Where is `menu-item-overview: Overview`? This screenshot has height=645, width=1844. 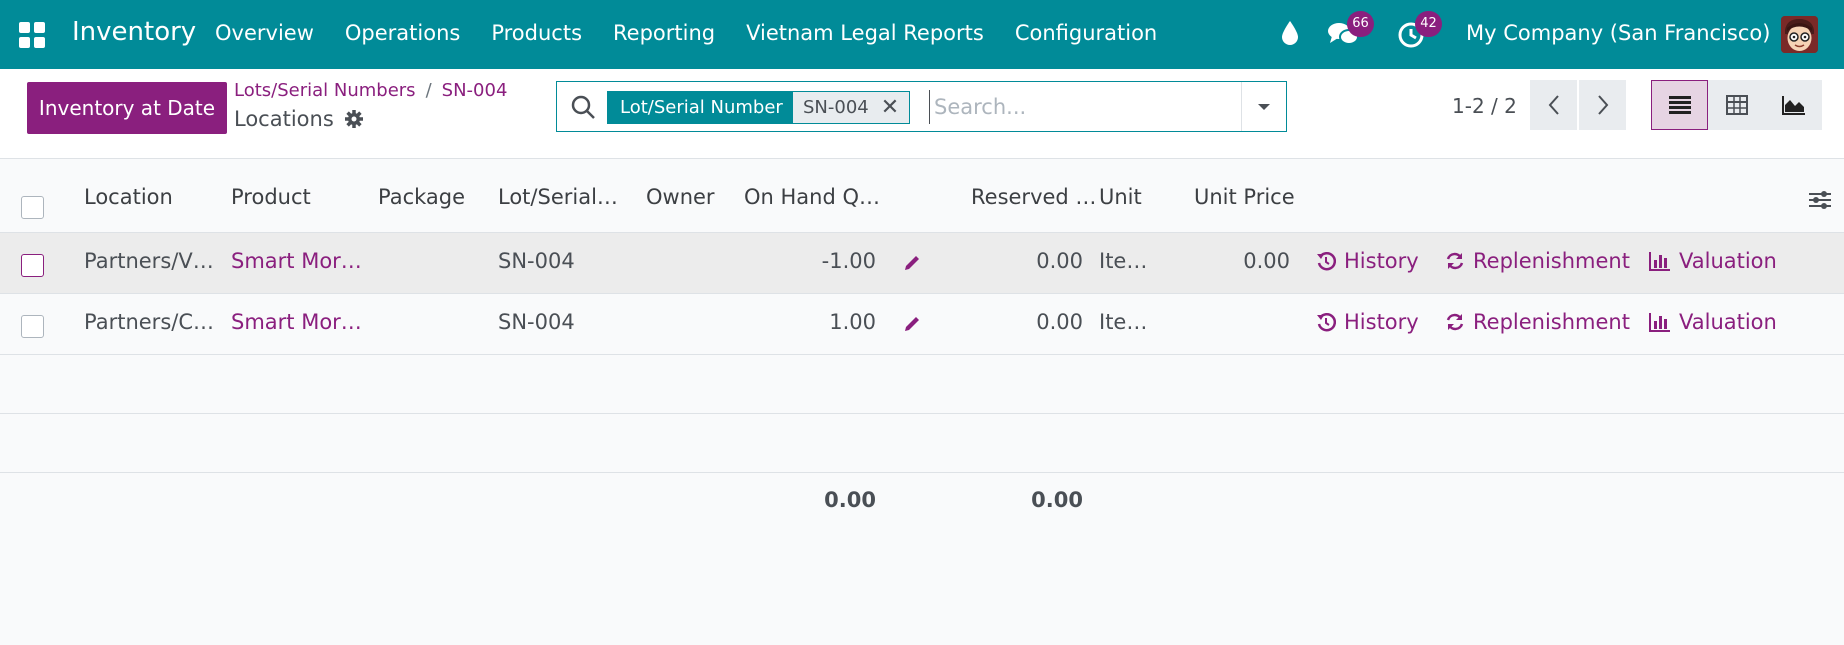 menu-item-overview: Overview is located at coordinates (264, 33).